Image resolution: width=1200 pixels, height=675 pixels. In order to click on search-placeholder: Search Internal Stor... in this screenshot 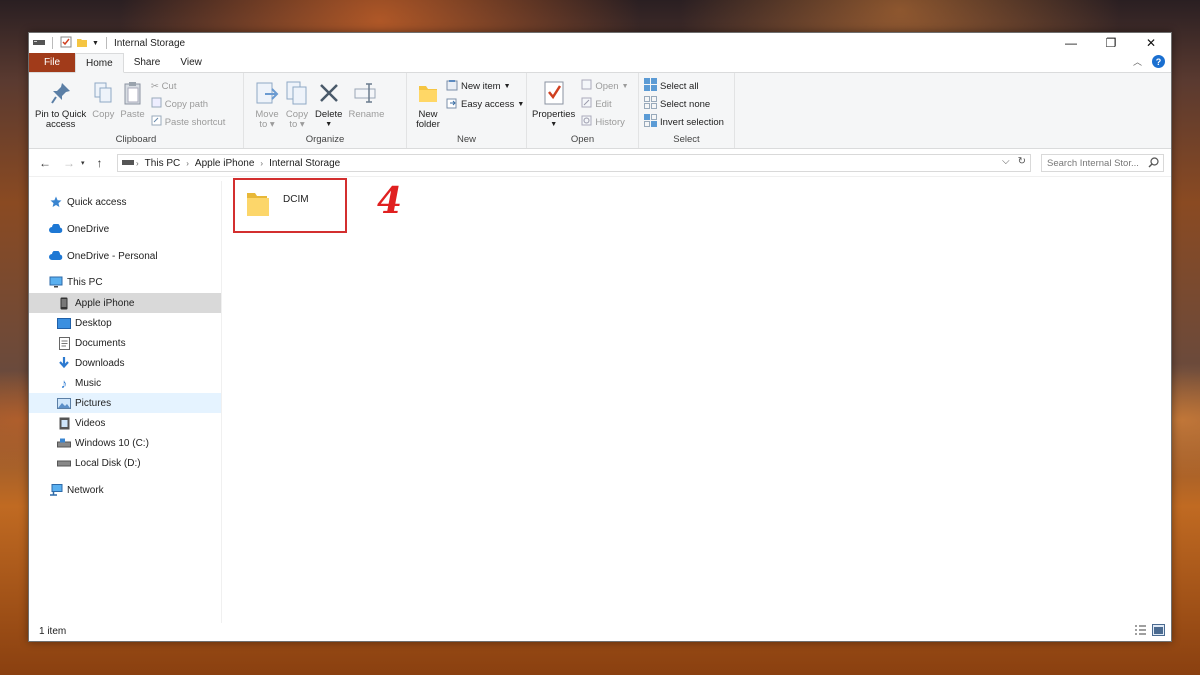, I will do `click(1093, 163)`.